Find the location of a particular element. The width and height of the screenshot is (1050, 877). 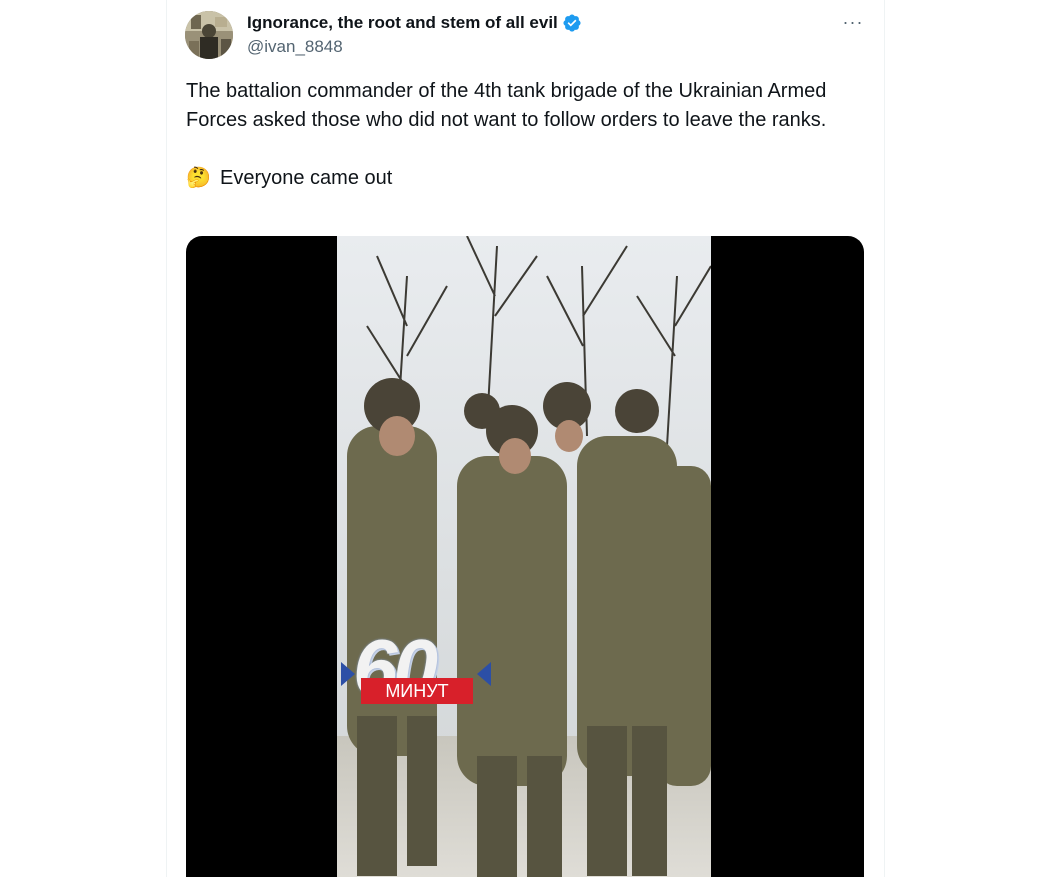

avatar is located at coordinates (209, 35).